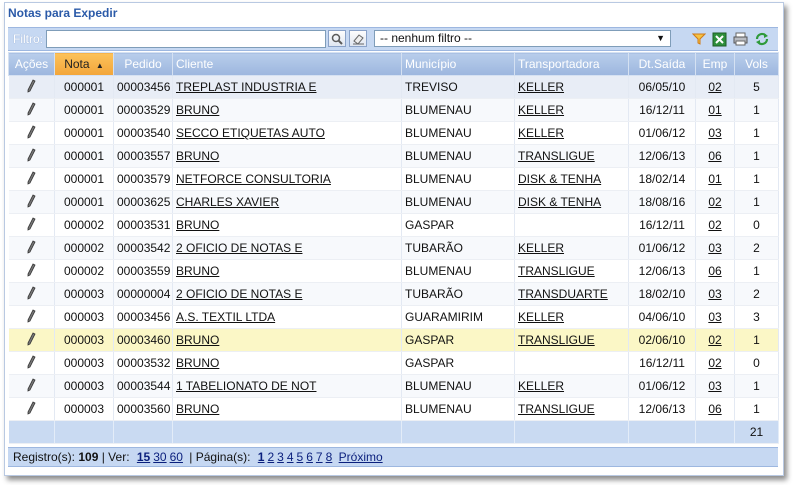  I want to click on col-header-transportadora: Transportadora, so click(571, 64).